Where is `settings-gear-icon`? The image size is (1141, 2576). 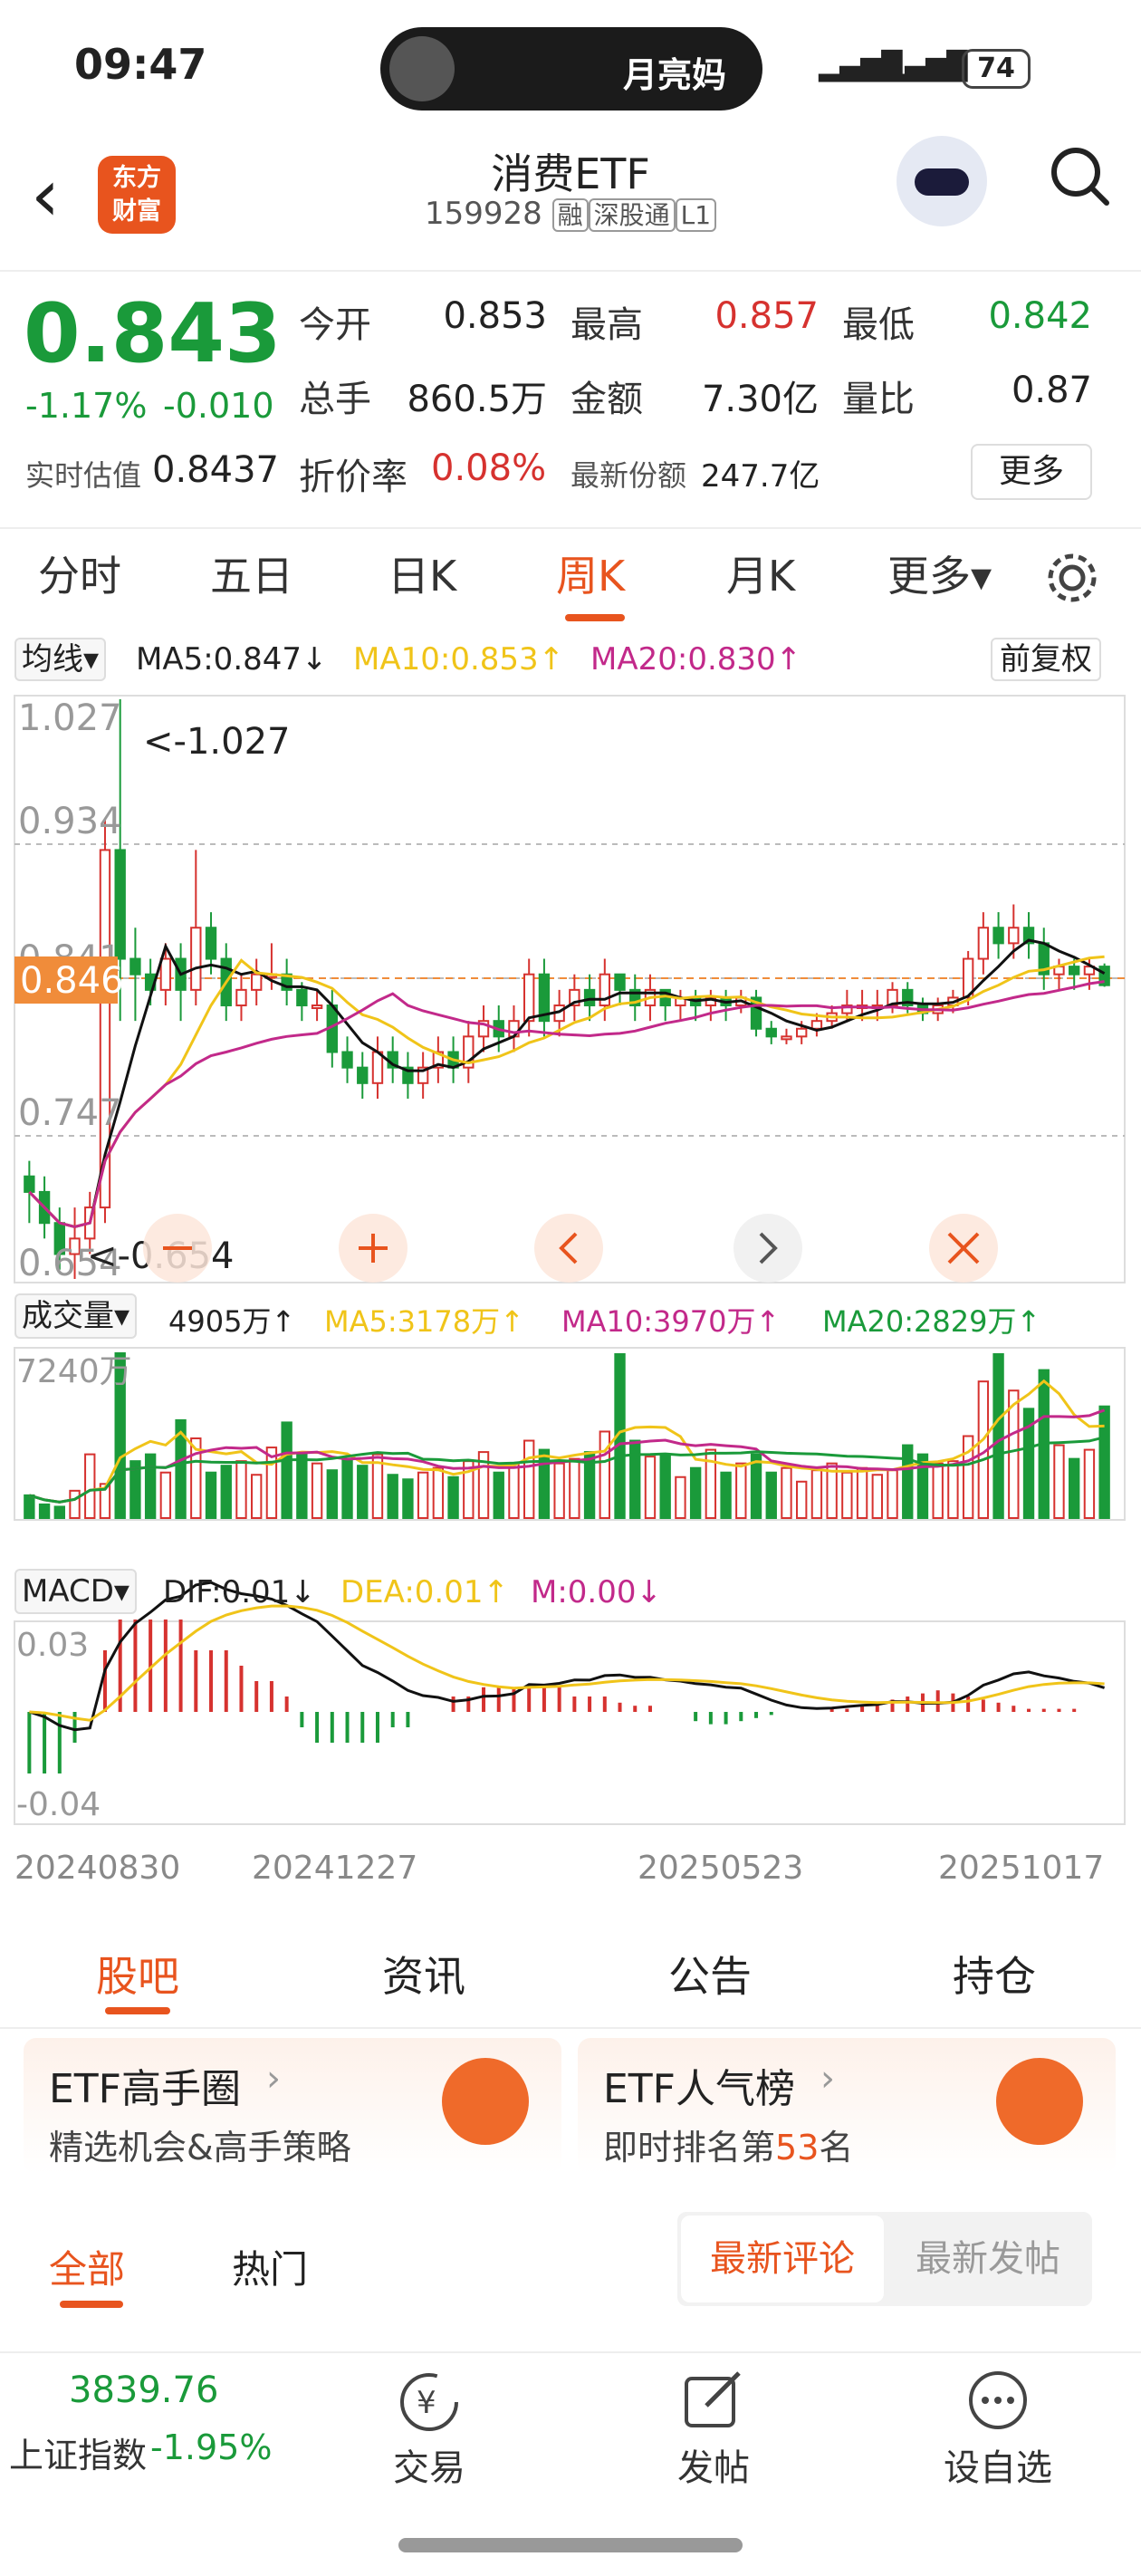 settings-gear-icon is located at coordinates (1072, 578).